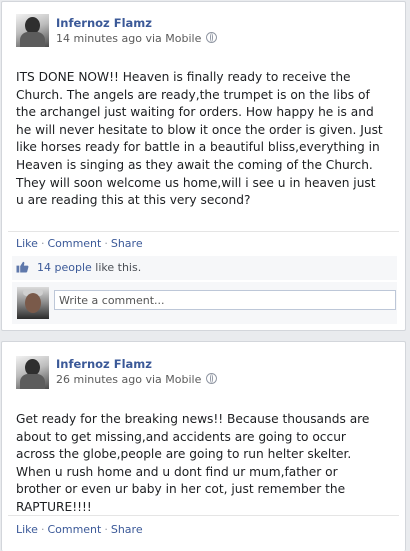 The image size is (410, 551). What do you see at coordinates (118, 267) in the screenshot?
I see `likes-suffix: like this.` at bounding box center [118, 267].